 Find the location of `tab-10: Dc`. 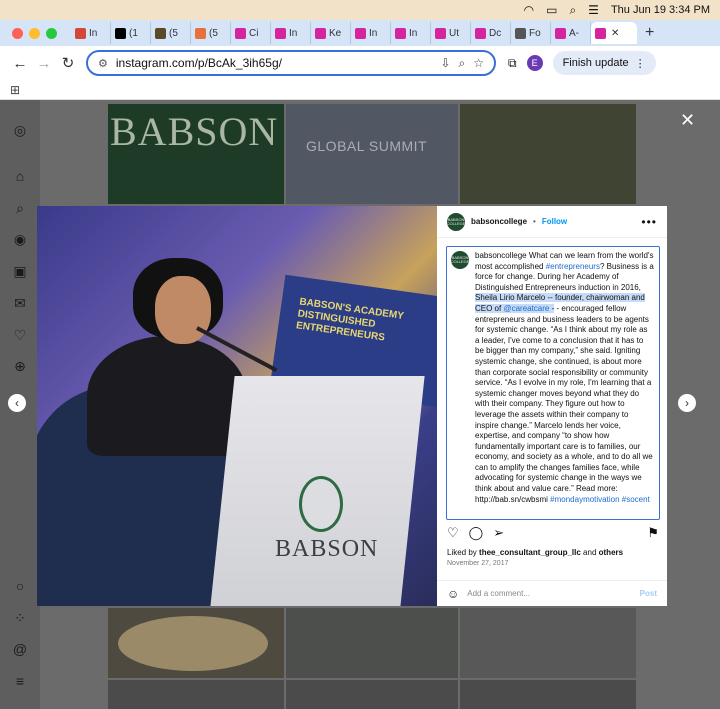

tab-10: Dc is located at coordinates (491, 33).